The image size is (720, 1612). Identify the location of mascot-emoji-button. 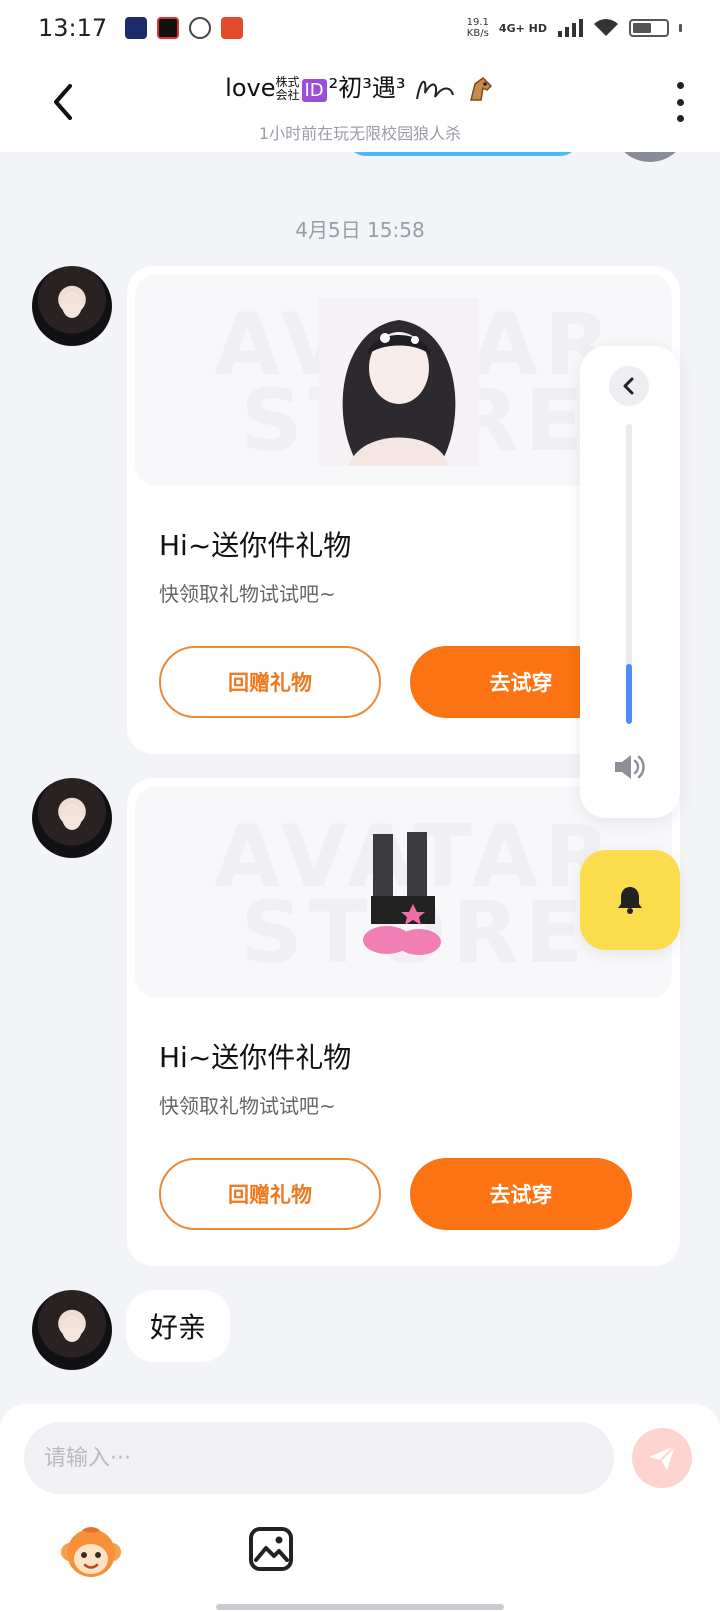
(91, 1553).